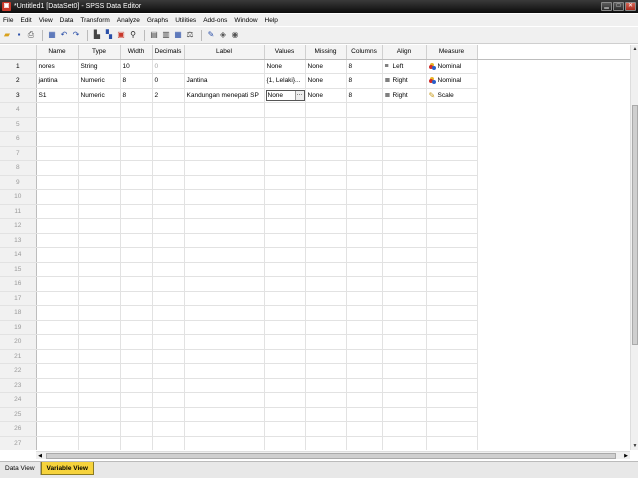 Image resolution: width=638 pixels, height=478 pixels. What do you see at coordinates (326, 66) in the screenshot?
I see `cell-missing: None` at bounding box center [326, 66].